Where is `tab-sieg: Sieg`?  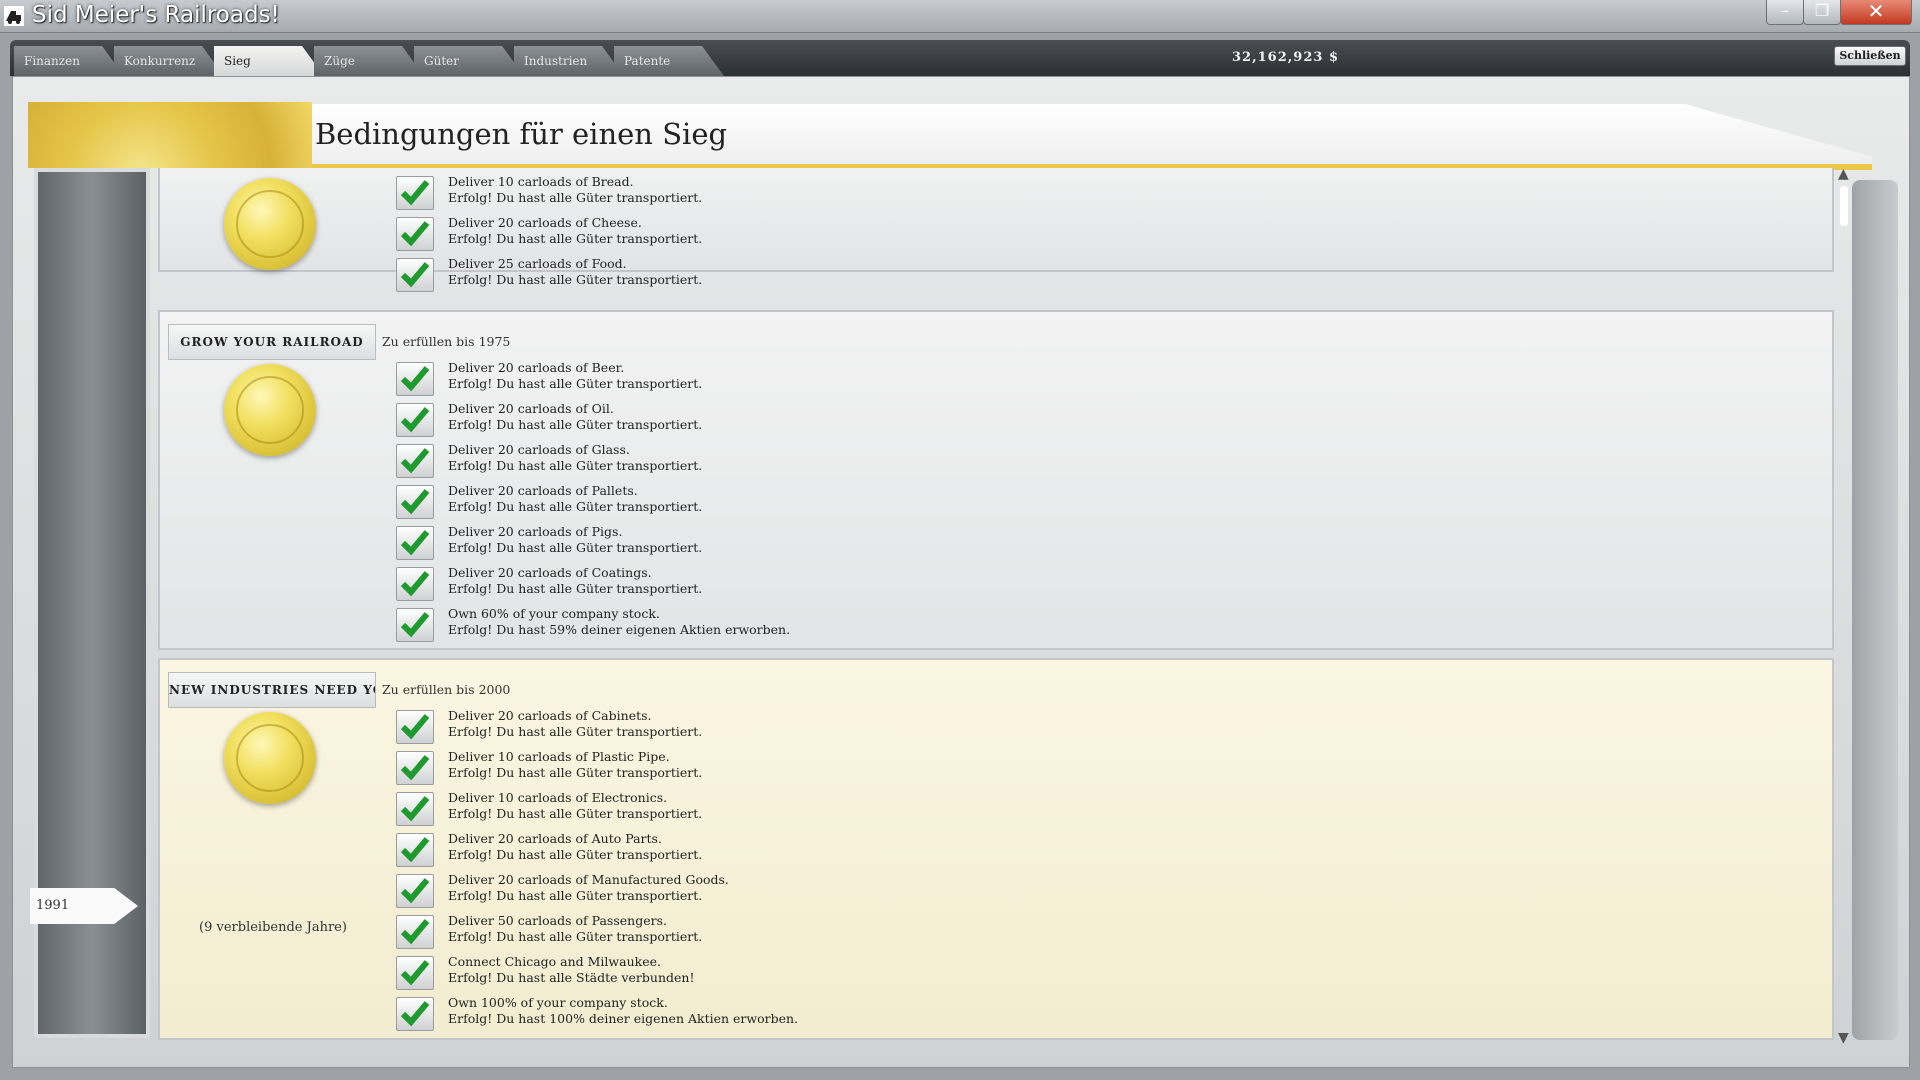
tab-sieg: Sieg is located at coordinates (269, 61).